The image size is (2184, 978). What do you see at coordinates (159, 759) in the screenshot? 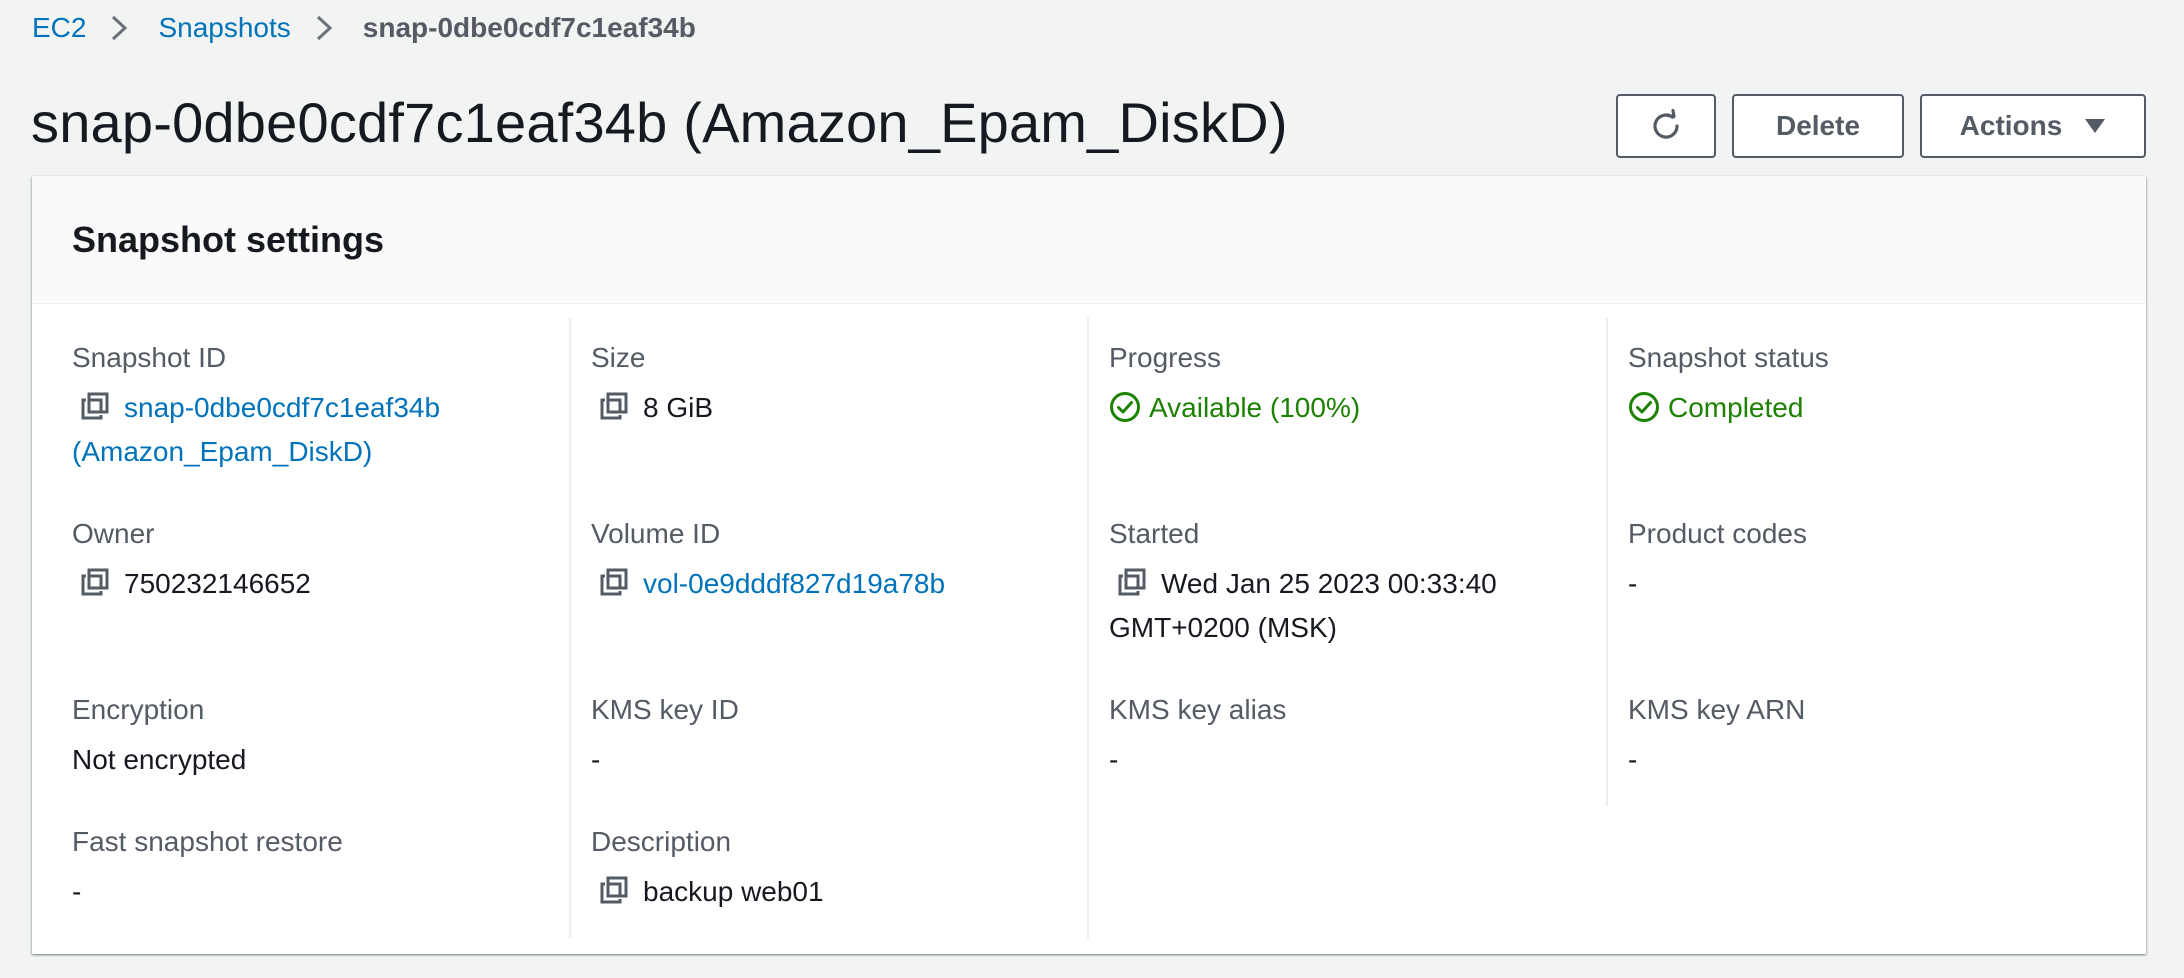
I see `field-value: Not encrypted` at bounding box center [159, 759].